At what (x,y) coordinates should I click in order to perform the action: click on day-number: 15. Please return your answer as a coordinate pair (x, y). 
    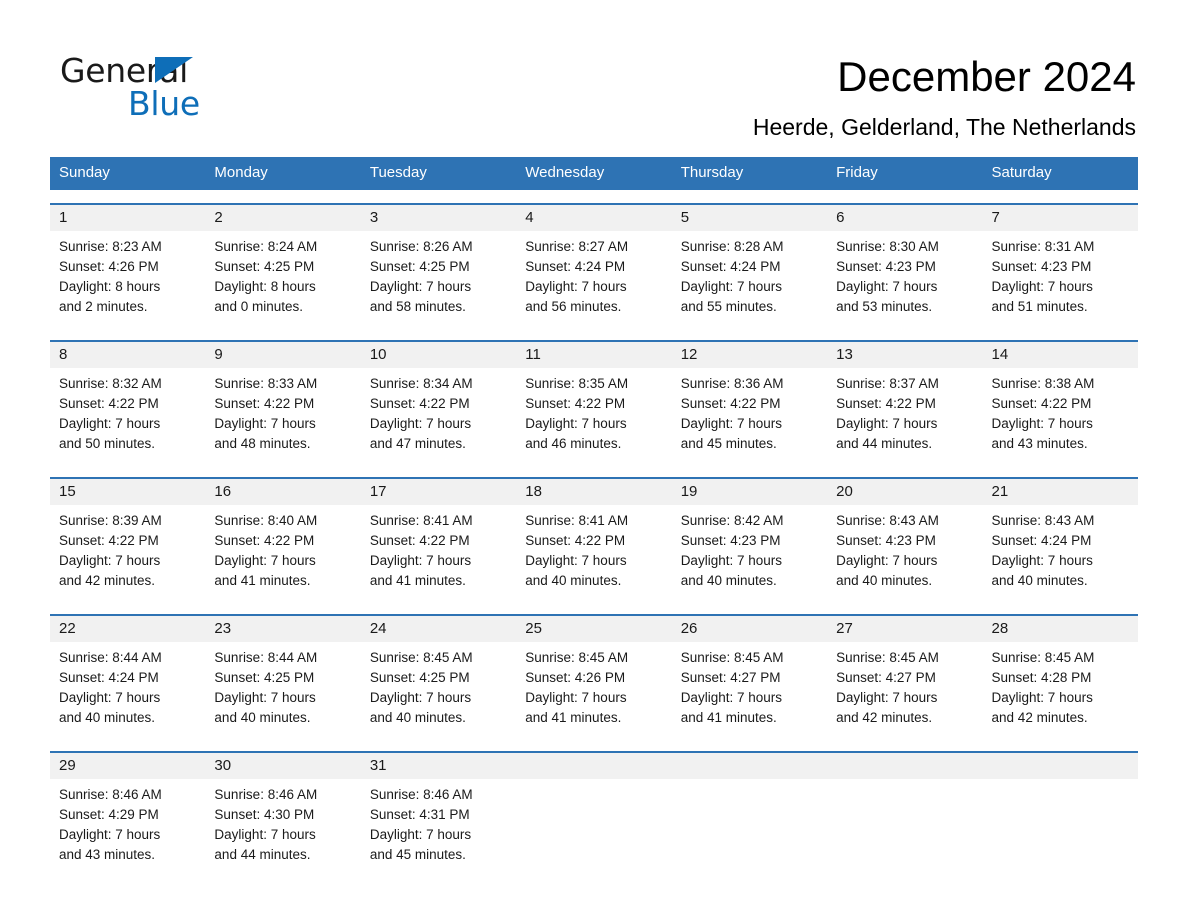
    Looking at the image, I should click on (67, 491).